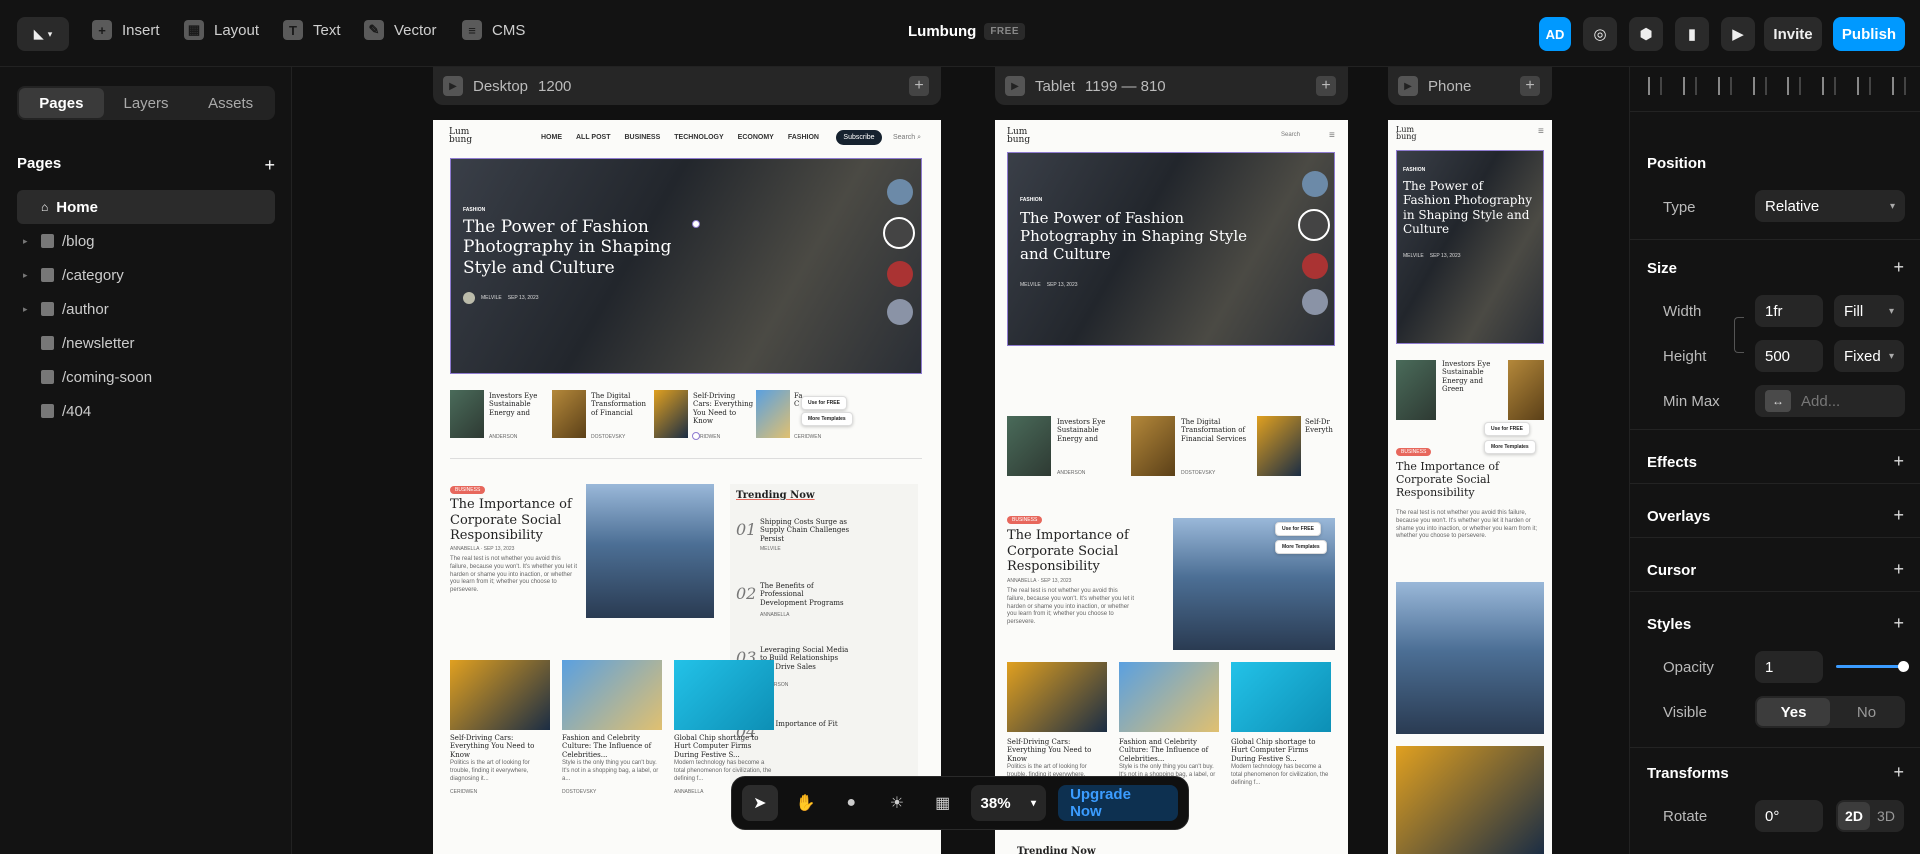 This screenshot has width=1920, height=854. Describe the element at coordinates (1829, 86) in the screenshot. I see `align-bottom-icon` at that location.